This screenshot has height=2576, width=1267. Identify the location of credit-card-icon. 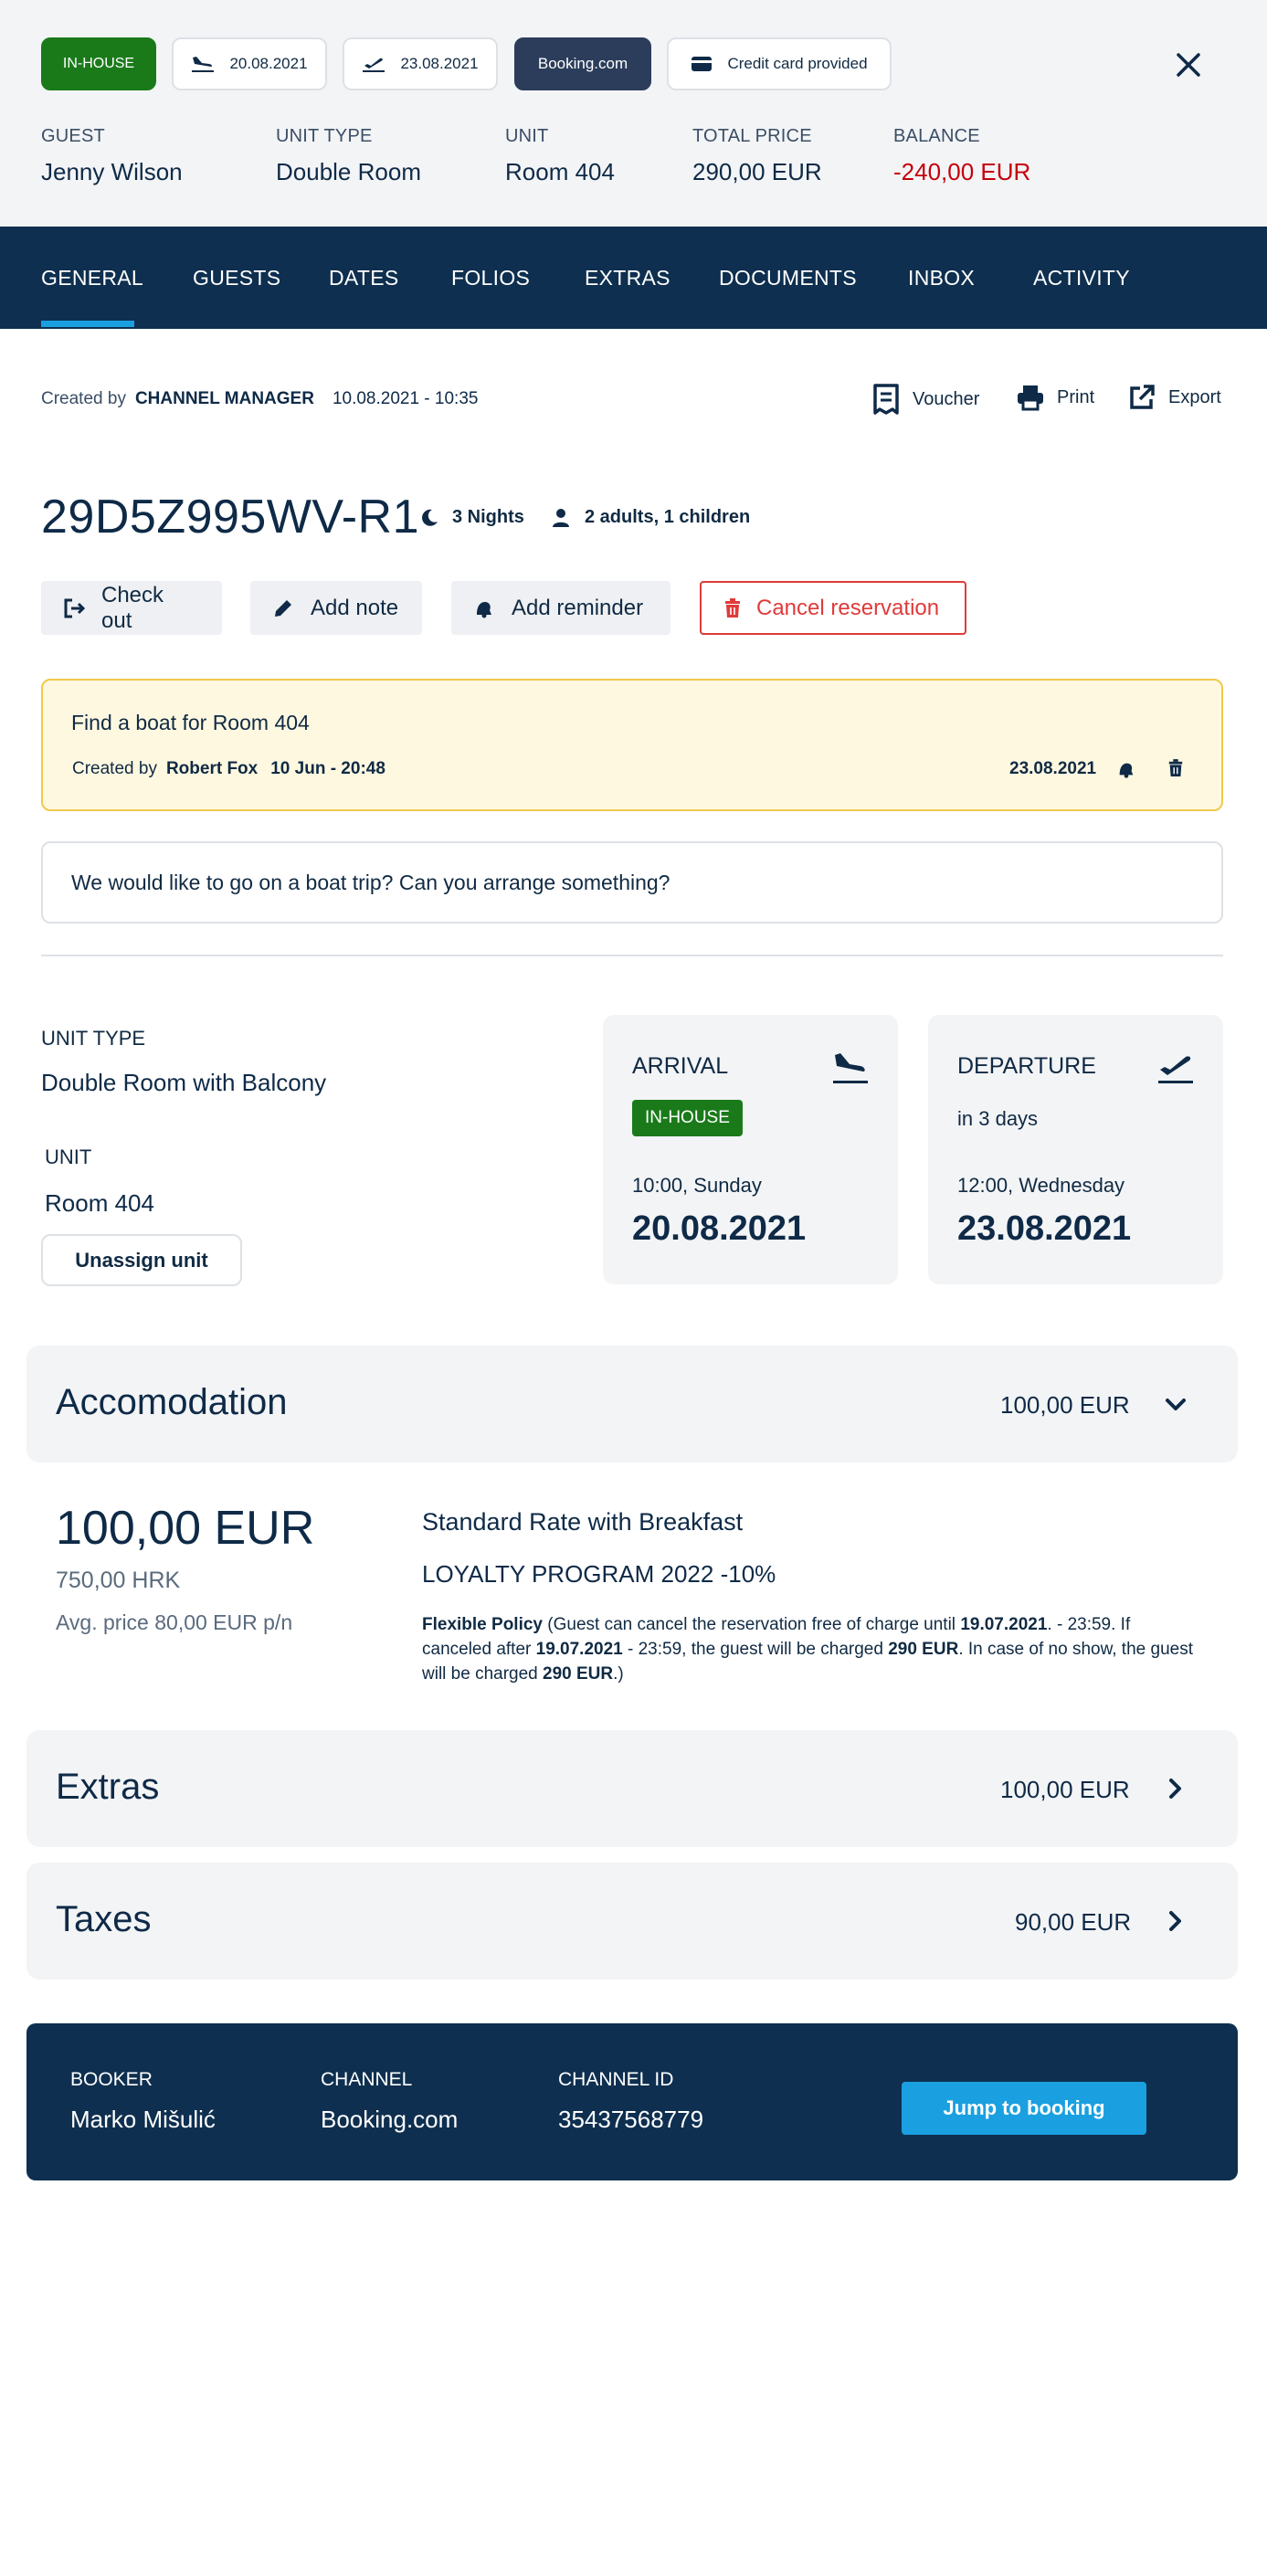
(702, 64).